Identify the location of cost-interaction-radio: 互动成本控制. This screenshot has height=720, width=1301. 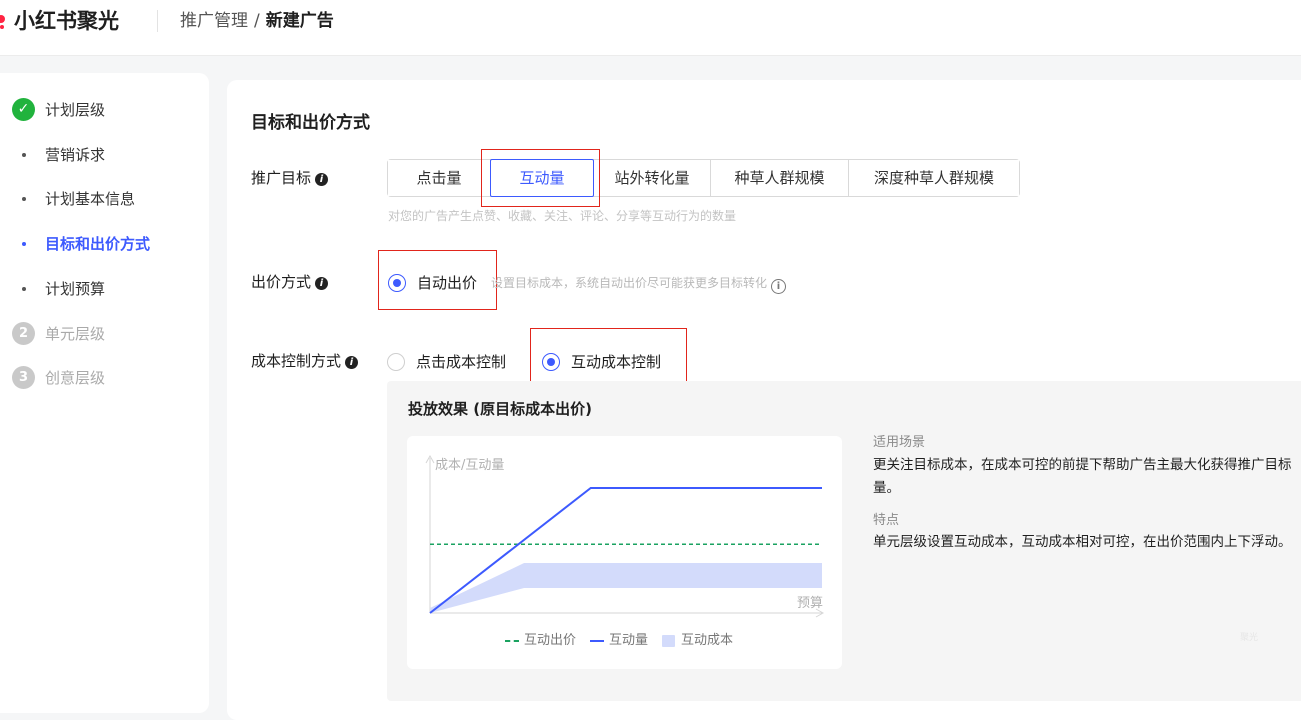
(612, 362).